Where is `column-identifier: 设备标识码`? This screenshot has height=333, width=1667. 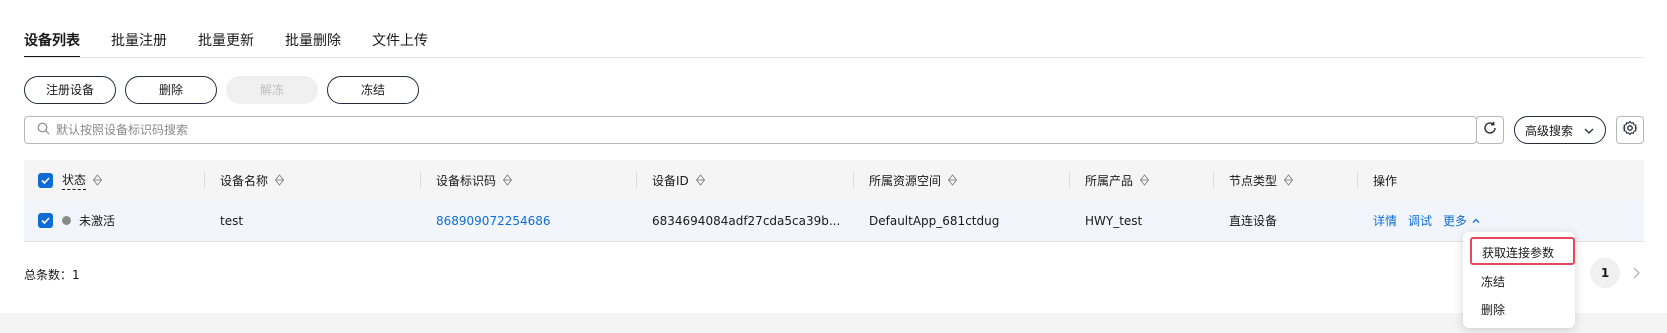 column-identifier: 设备标识码 is located at coordinates (474, 180).